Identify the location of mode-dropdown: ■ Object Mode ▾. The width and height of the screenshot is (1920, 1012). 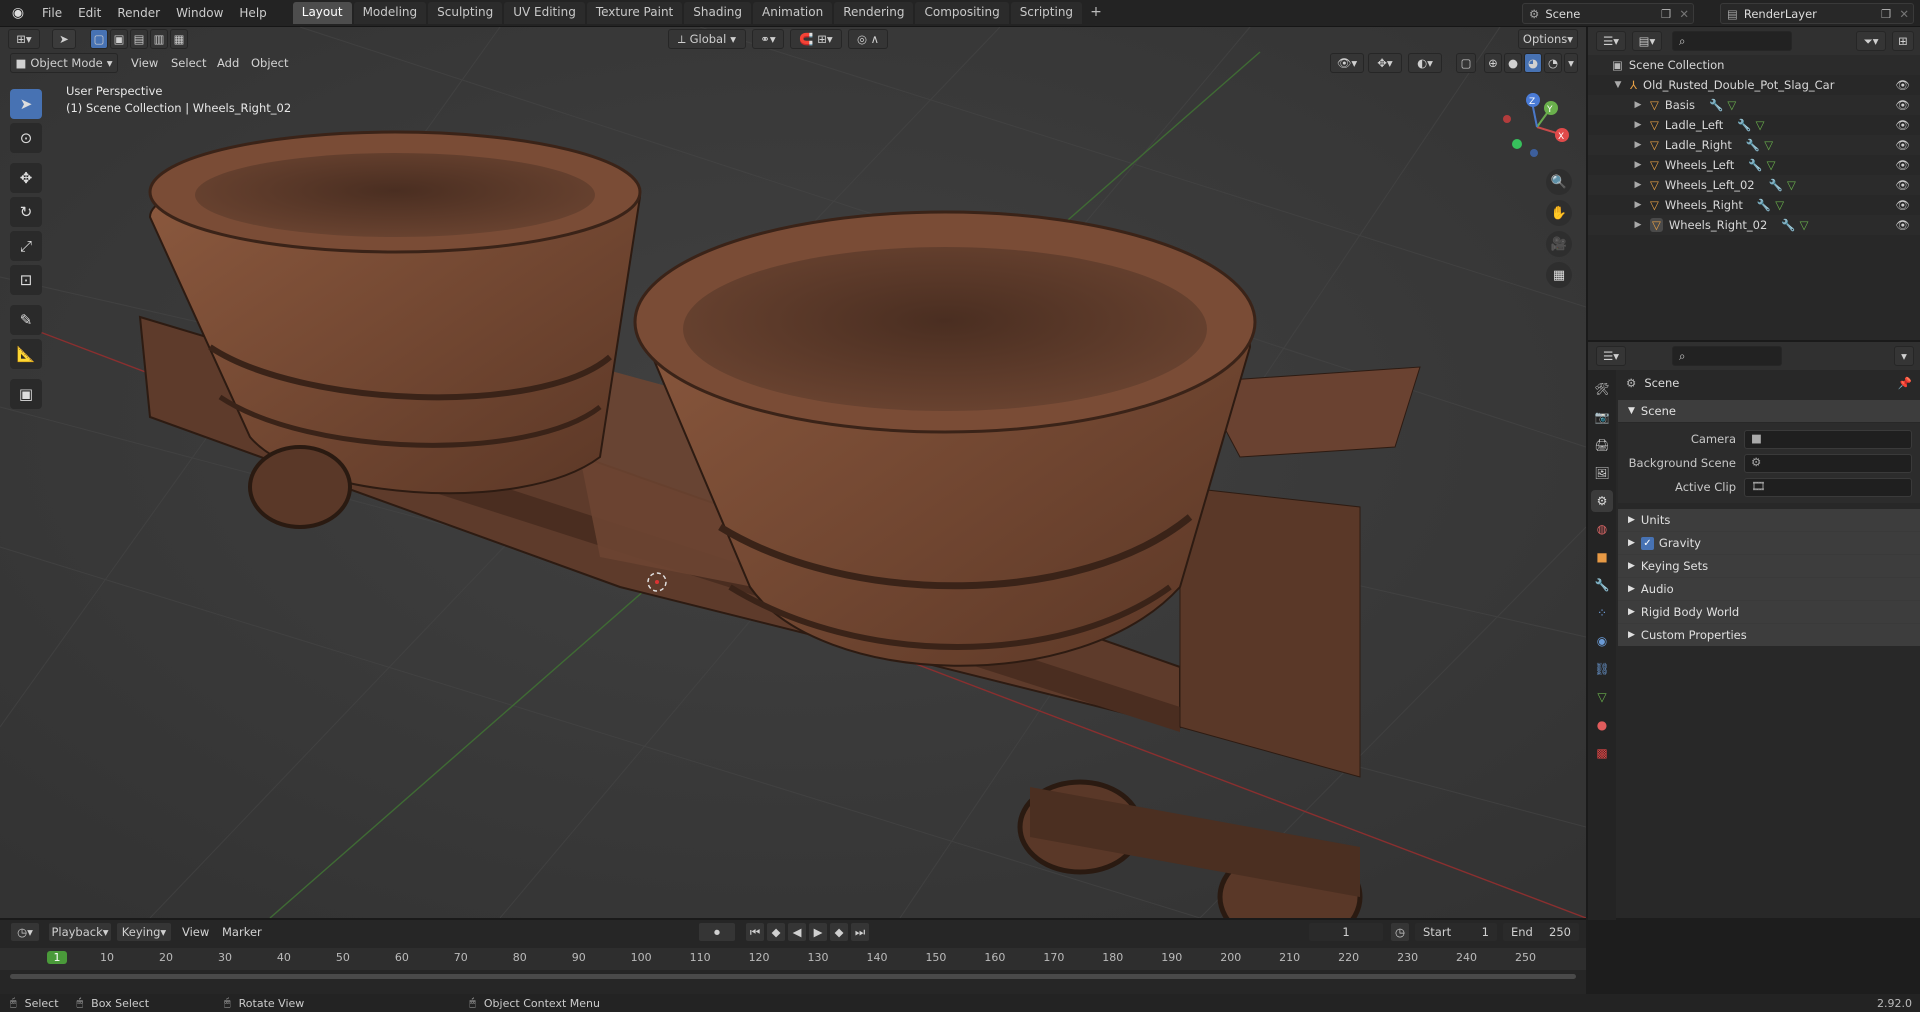
(64, 63).